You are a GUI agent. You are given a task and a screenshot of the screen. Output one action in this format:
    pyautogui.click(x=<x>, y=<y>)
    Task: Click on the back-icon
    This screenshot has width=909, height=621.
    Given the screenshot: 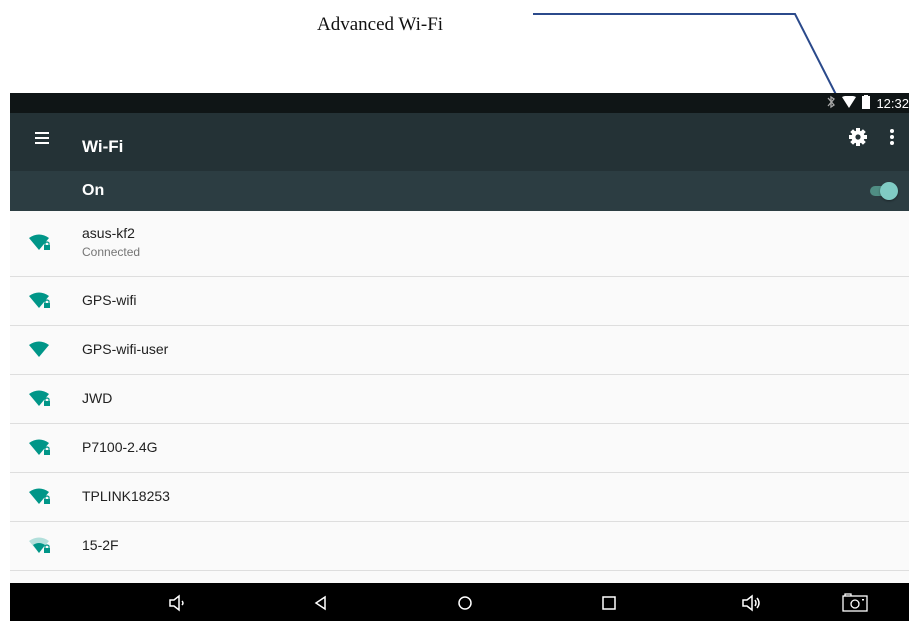 What is the action you would take?
    pyautogui.click(x=321, y=603)
    